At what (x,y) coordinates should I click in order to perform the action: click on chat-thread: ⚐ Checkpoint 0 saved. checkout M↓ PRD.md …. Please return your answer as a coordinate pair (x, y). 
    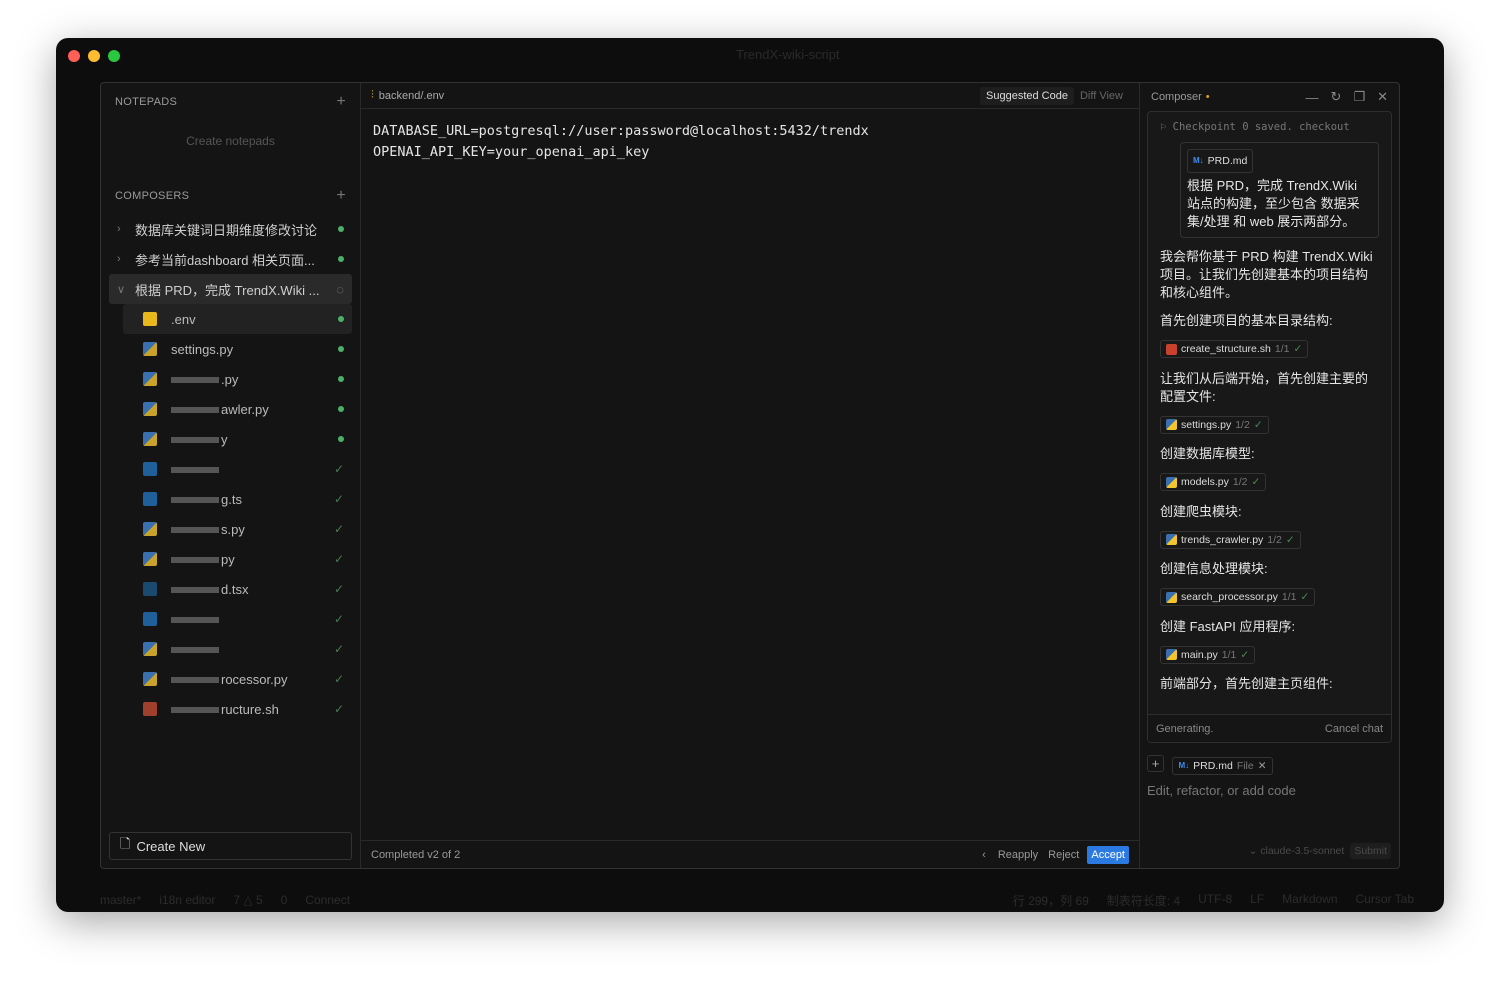
    Looking at the image, I should click on (1269, 427).